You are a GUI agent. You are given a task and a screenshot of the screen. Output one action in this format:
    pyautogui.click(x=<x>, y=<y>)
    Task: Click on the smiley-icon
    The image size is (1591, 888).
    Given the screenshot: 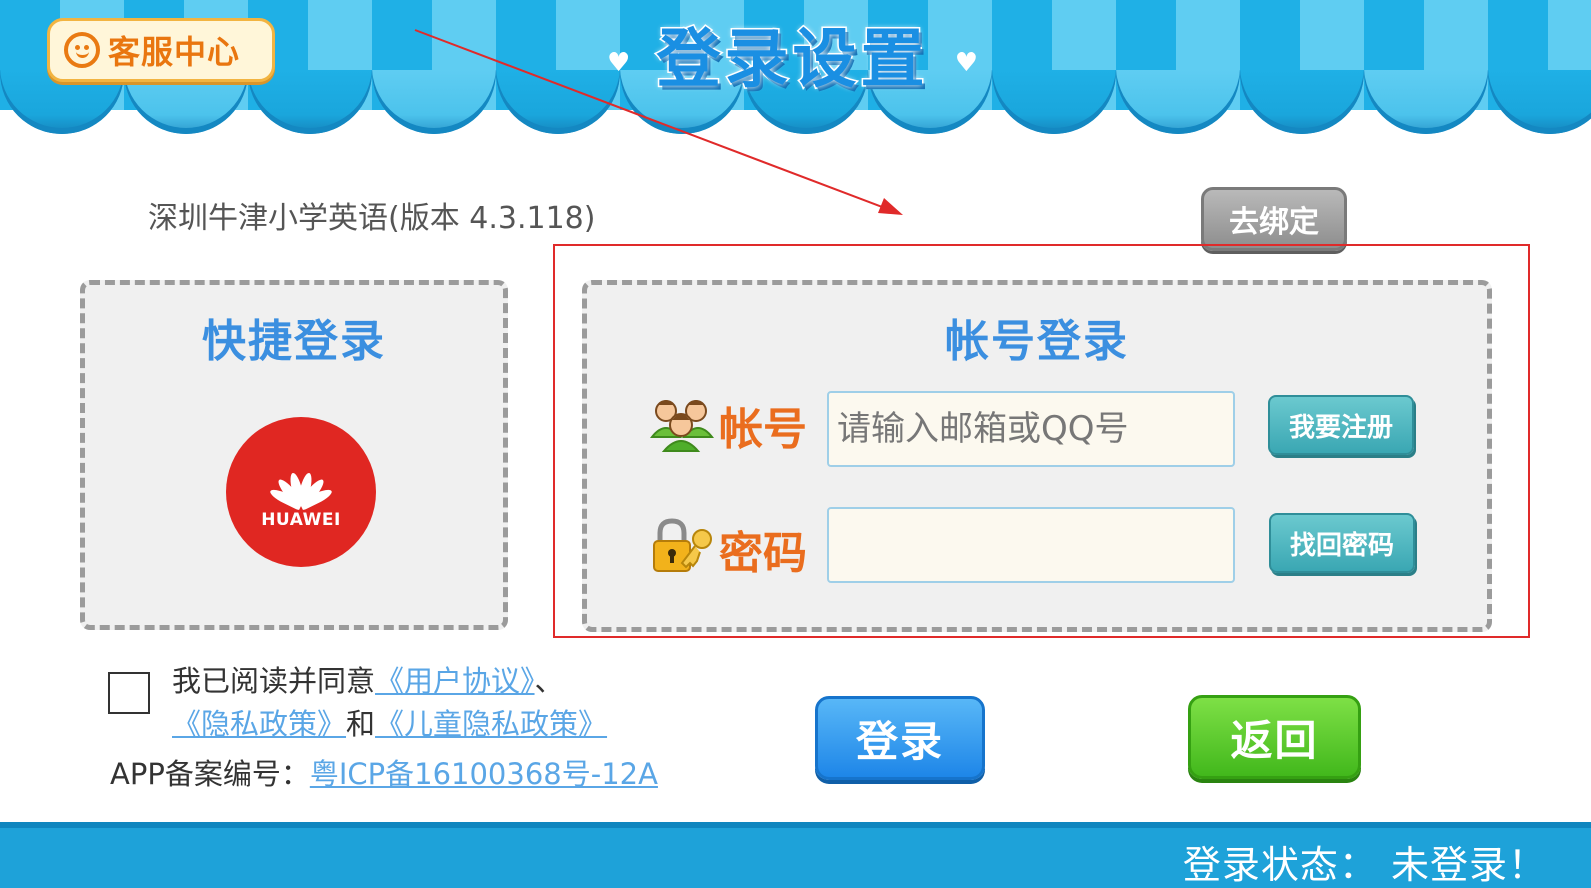 What is the action you would take?
    pyautogui.click(x=82, y=50)
    